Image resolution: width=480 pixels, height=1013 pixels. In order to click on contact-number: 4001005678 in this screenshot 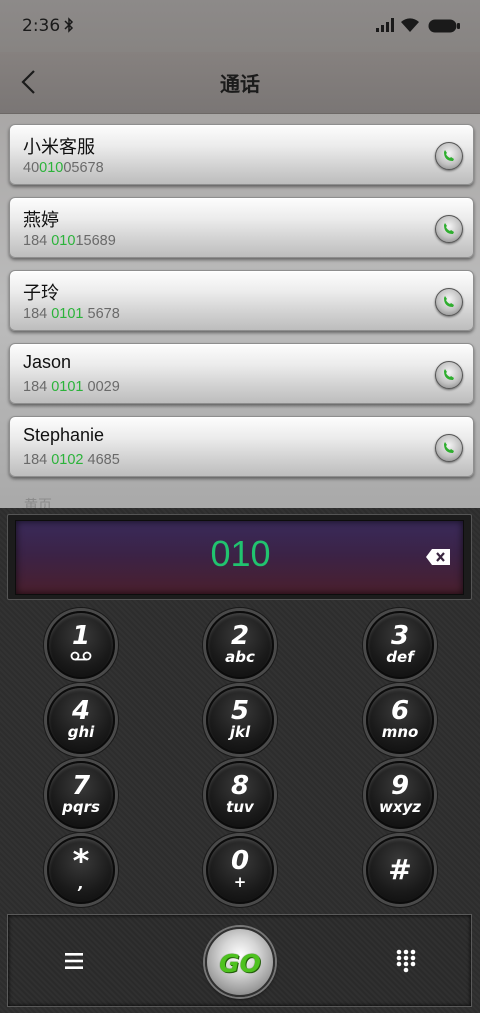, I will do `click(63, 168)`.